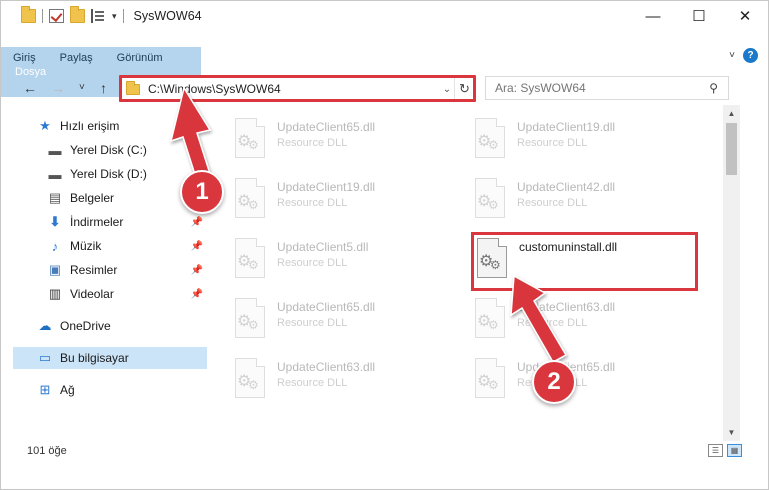 This screenshot has height=490, width=769. I want to click on sidebar-item-disk-c: ▬ Yerel Disk (C:) 📌, so click(110, 150).